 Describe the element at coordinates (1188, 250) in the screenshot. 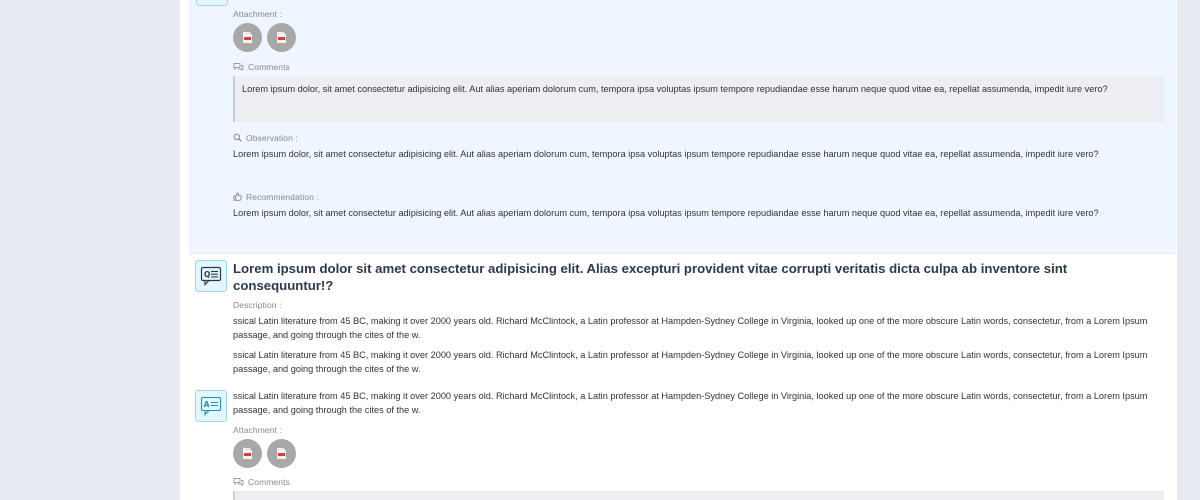

I see `page-gutter` at that location.